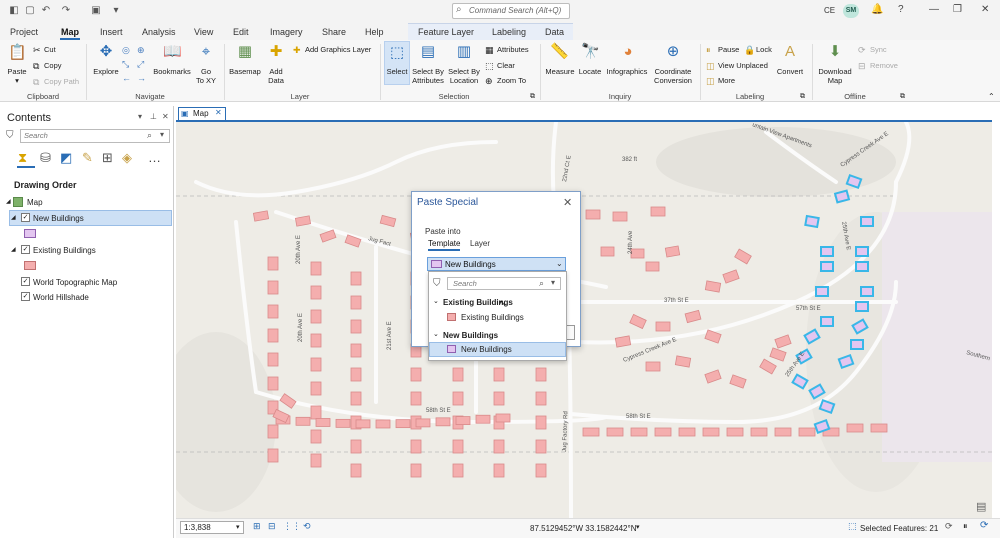 Image resolution: width=1000 pixels, height=538 pixels. I want to click on template-item-existing-buildings: Existing Buildings, so click(492, 317).